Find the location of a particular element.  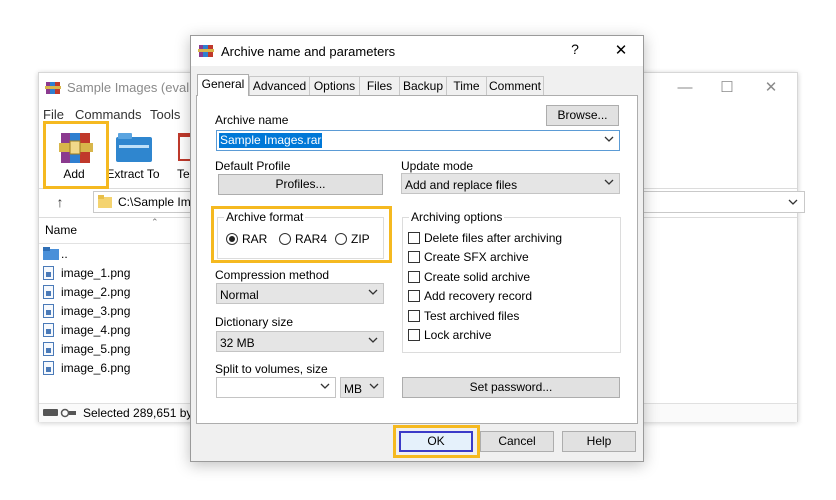

file-name: image_2.png is located at coordinates (96, 292).